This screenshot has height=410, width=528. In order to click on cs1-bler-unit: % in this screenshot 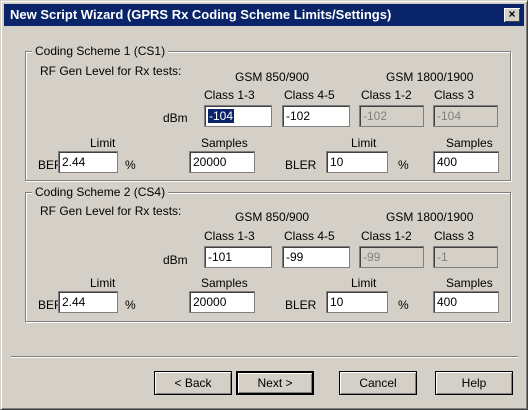, I will do `click(403, 165)`.